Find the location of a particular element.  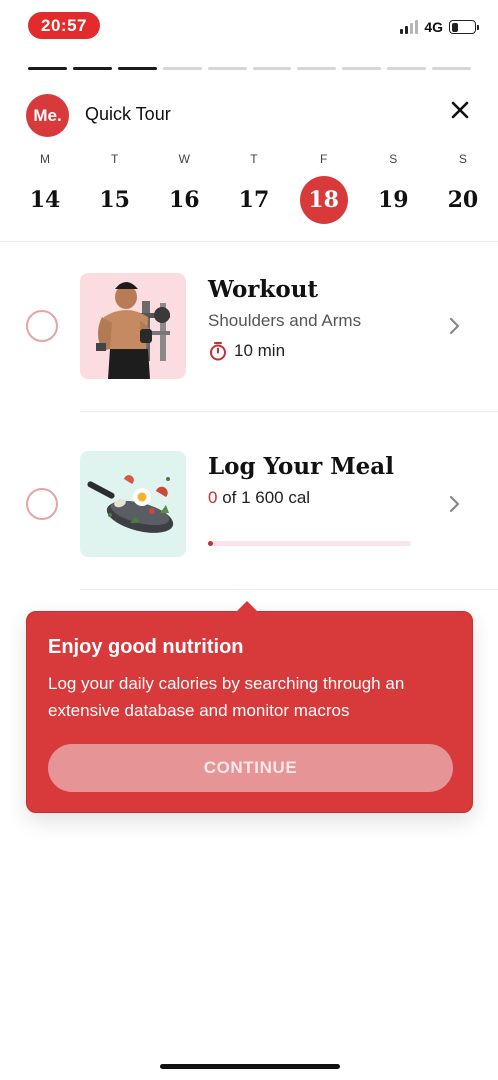

meal-image is located at coordinates (133, 504).